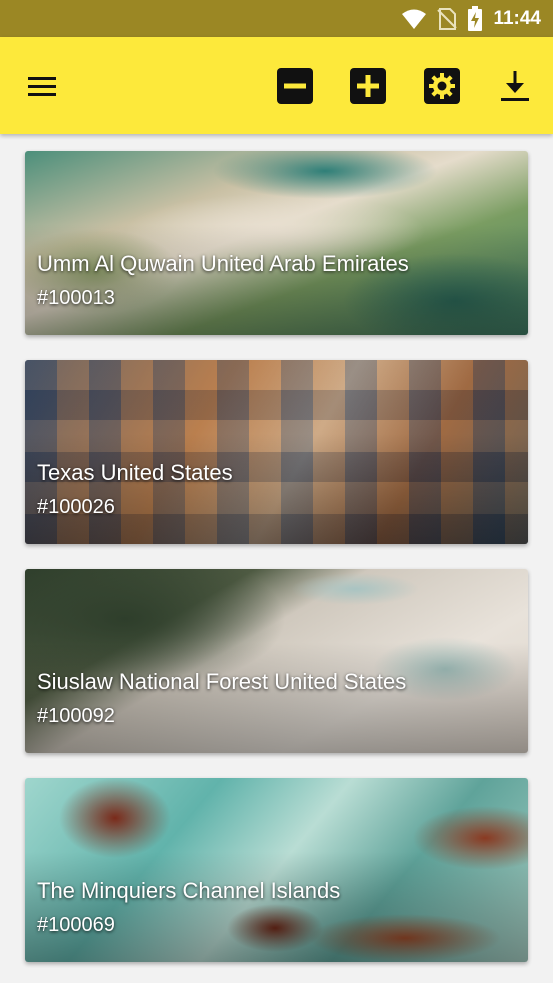 This screenshot has width=553, height=983. I want to click on card-id: #100069, so click(76, 925).